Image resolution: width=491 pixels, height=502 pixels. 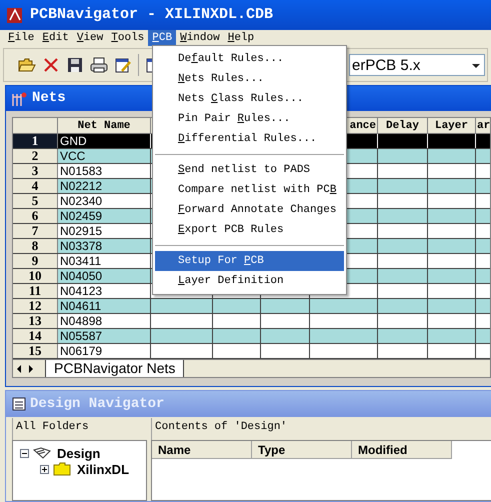 I want to click on net-name: N01583, so click(x=81, y=171).